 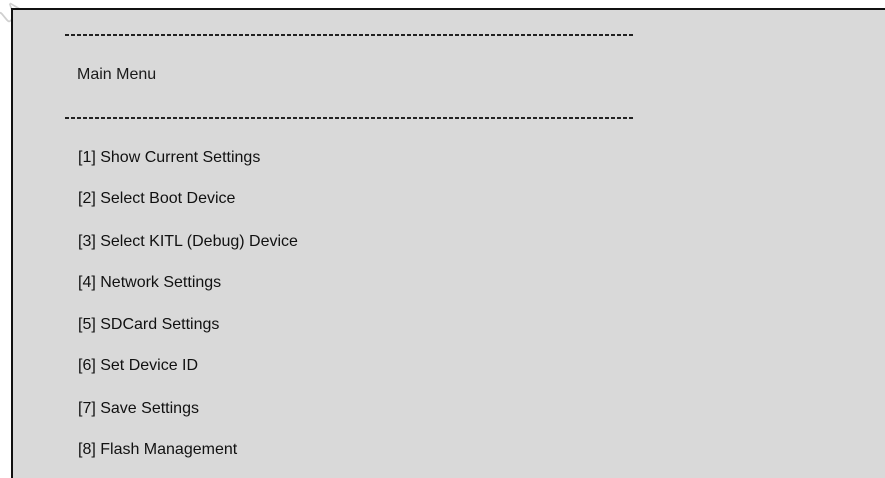 What do you see at coordinates (349, 35) in the screenshot?
I see `divider-top` at bounding box center [349, 35].